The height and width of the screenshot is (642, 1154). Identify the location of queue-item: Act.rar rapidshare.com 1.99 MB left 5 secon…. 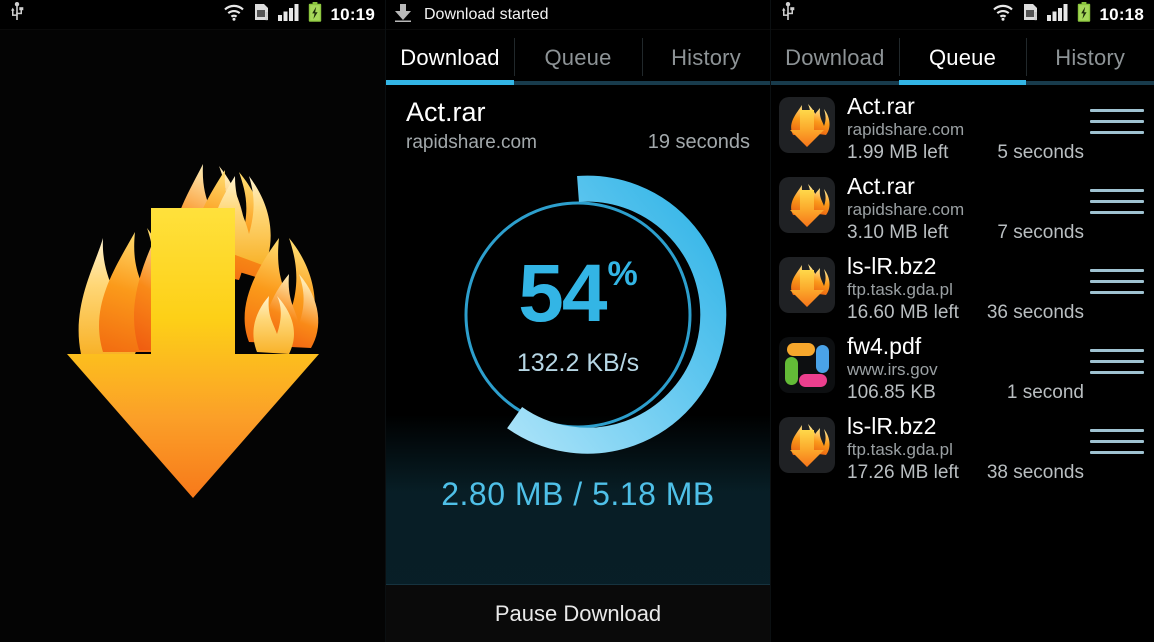
(962, 129).